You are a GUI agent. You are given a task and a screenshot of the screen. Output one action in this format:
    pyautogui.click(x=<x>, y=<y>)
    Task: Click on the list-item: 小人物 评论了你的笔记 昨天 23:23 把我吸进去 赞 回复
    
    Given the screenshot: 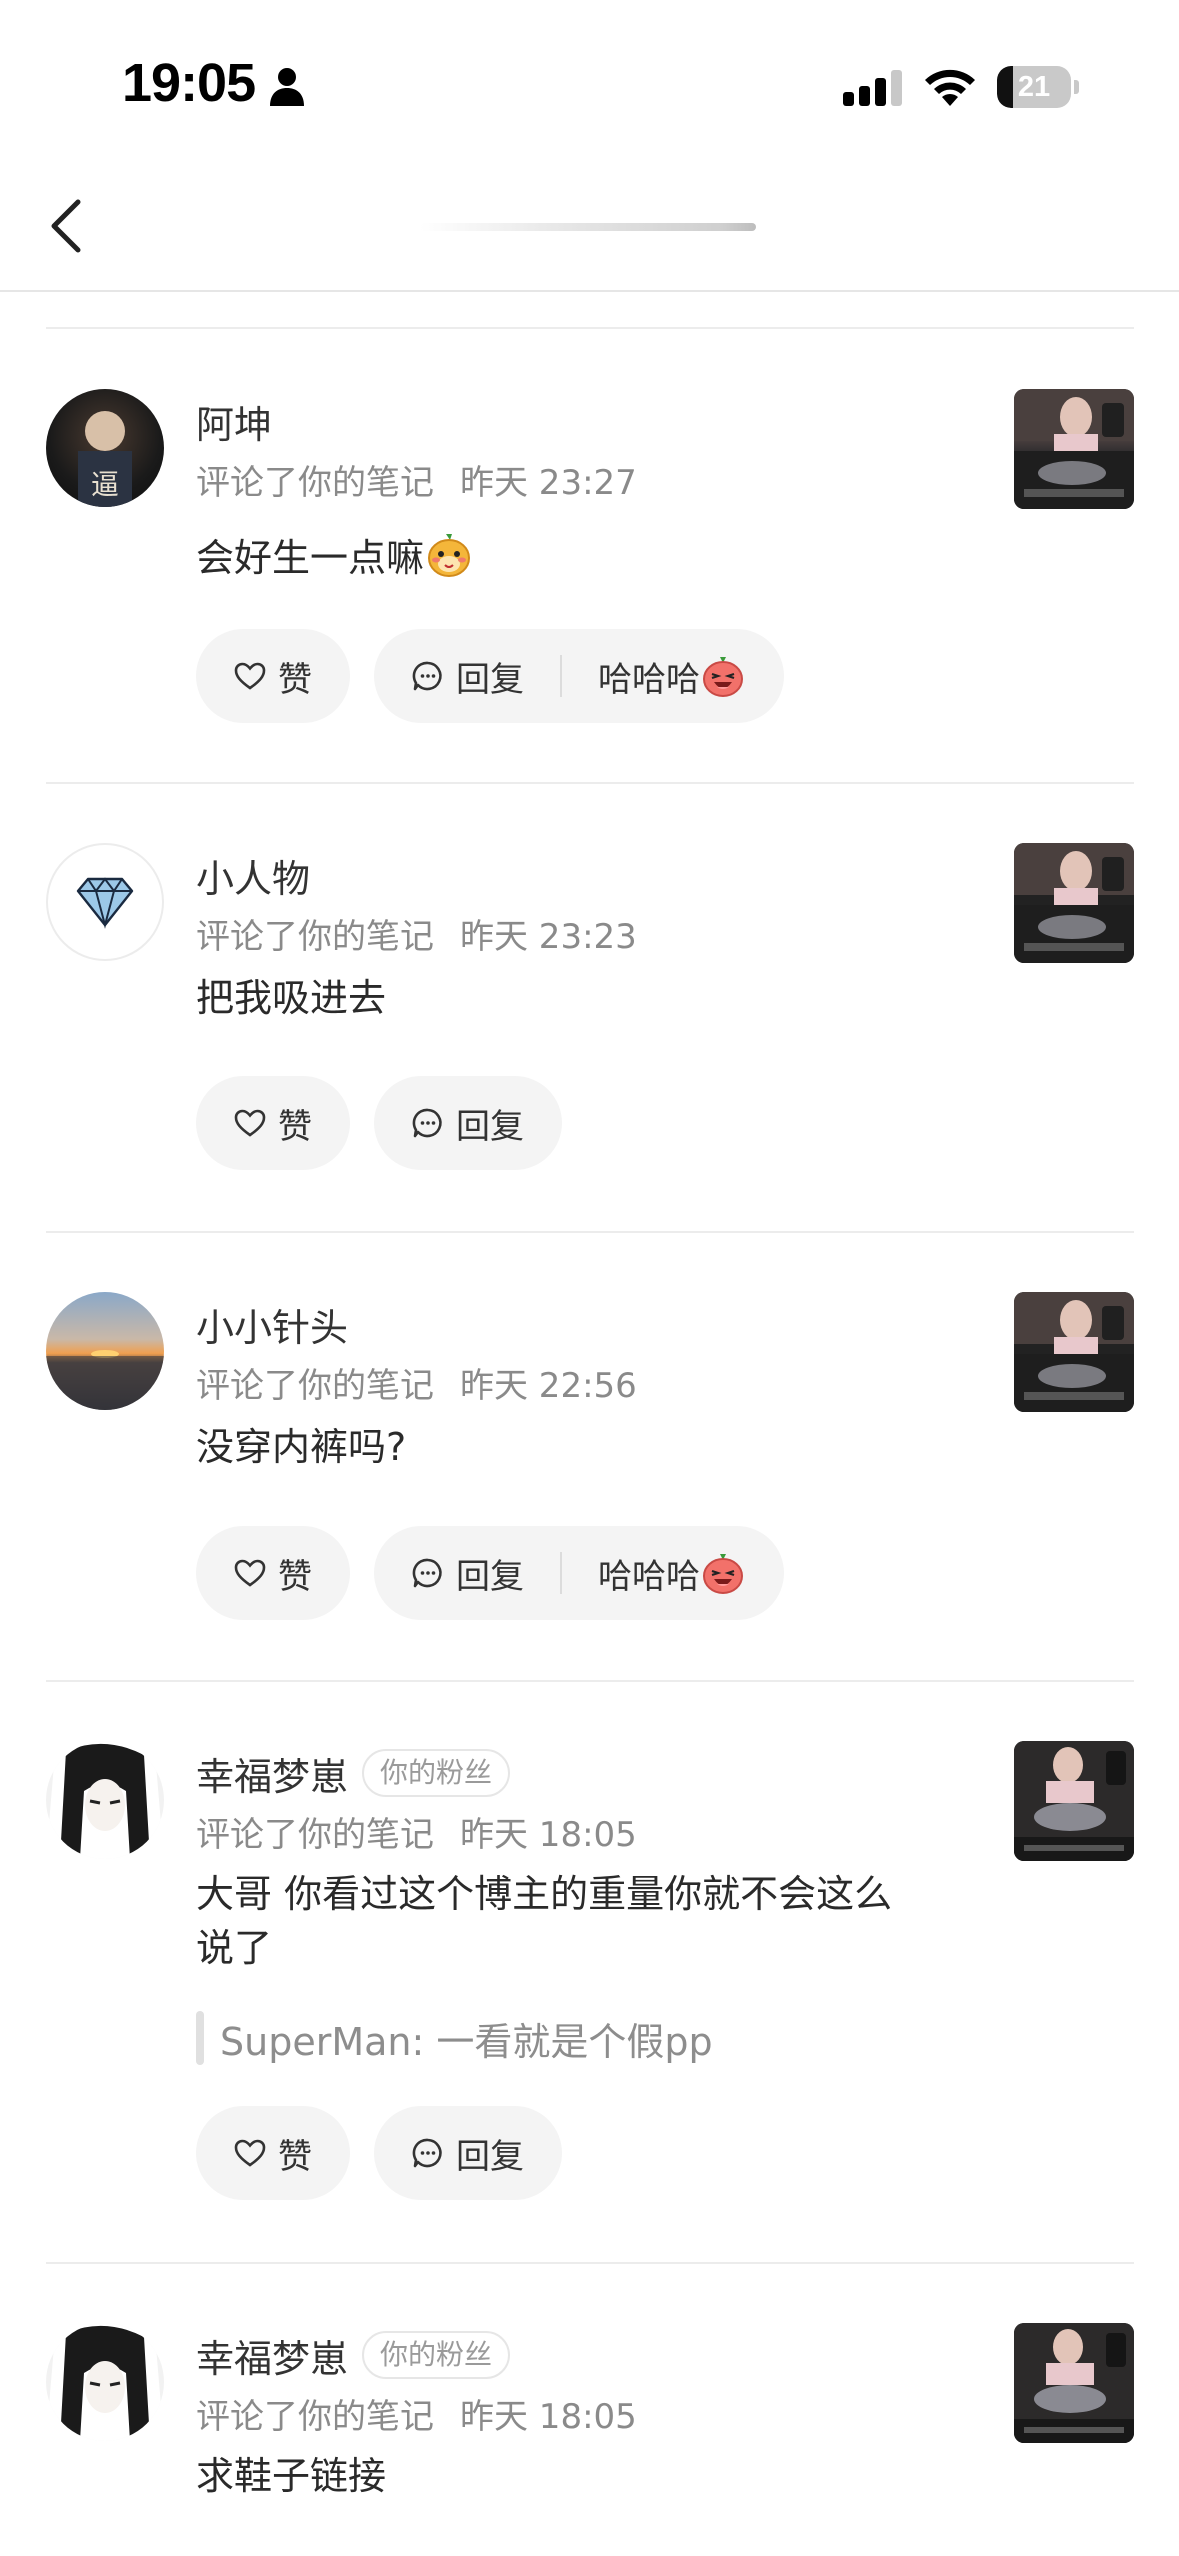 What is the action you would take?
    pyautogui.click(x=589, y=1013)
    